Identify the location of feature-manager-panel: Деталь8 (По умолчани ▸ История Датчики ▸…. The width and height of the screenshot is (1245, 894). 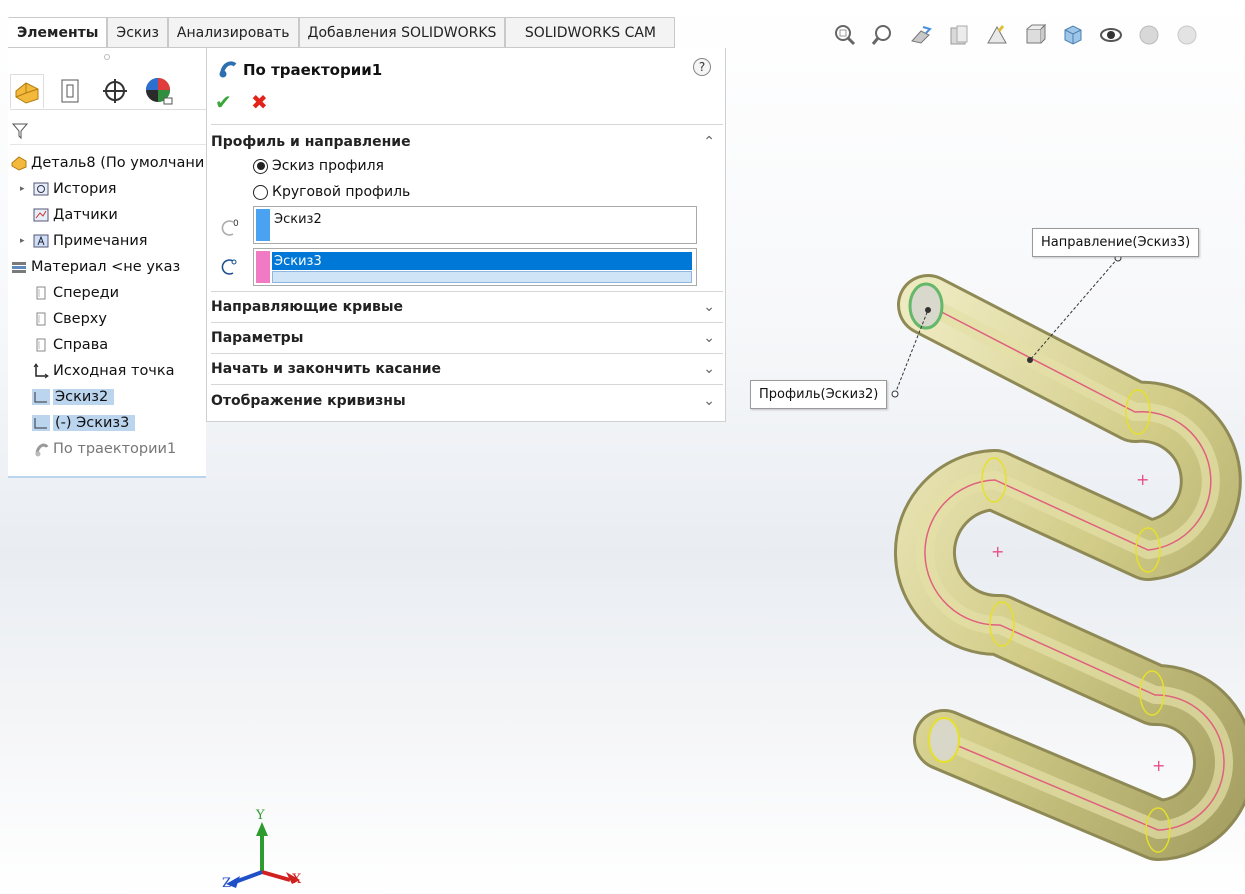
(107, 263).